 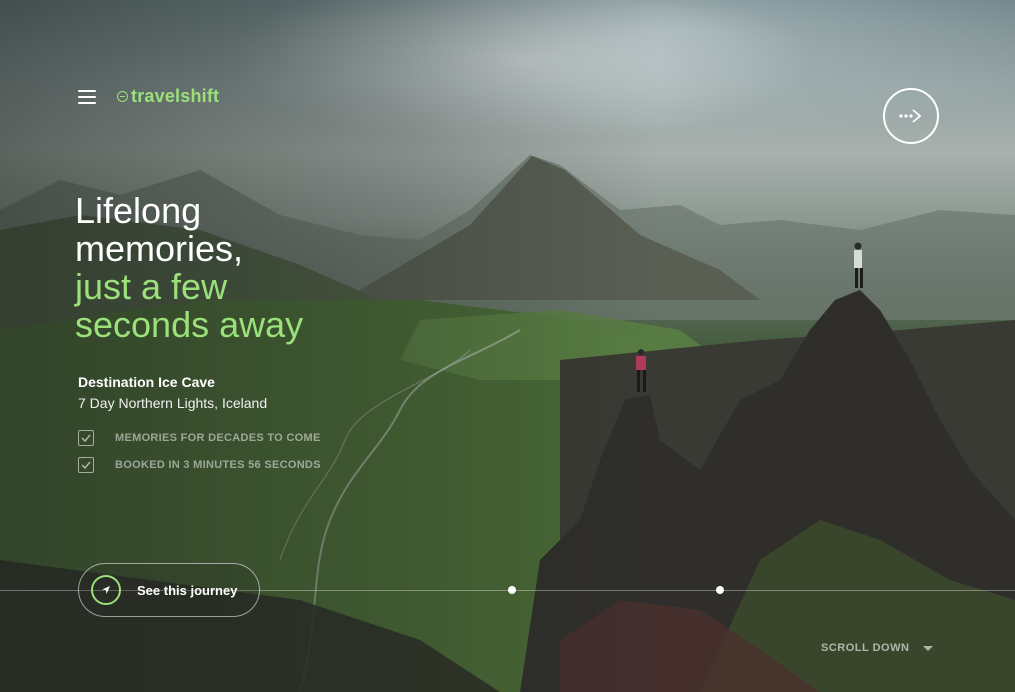 I want to click on checklist-item-memories: MEMORIES FOR DECADES TO COME, so click(x=199, y=438).